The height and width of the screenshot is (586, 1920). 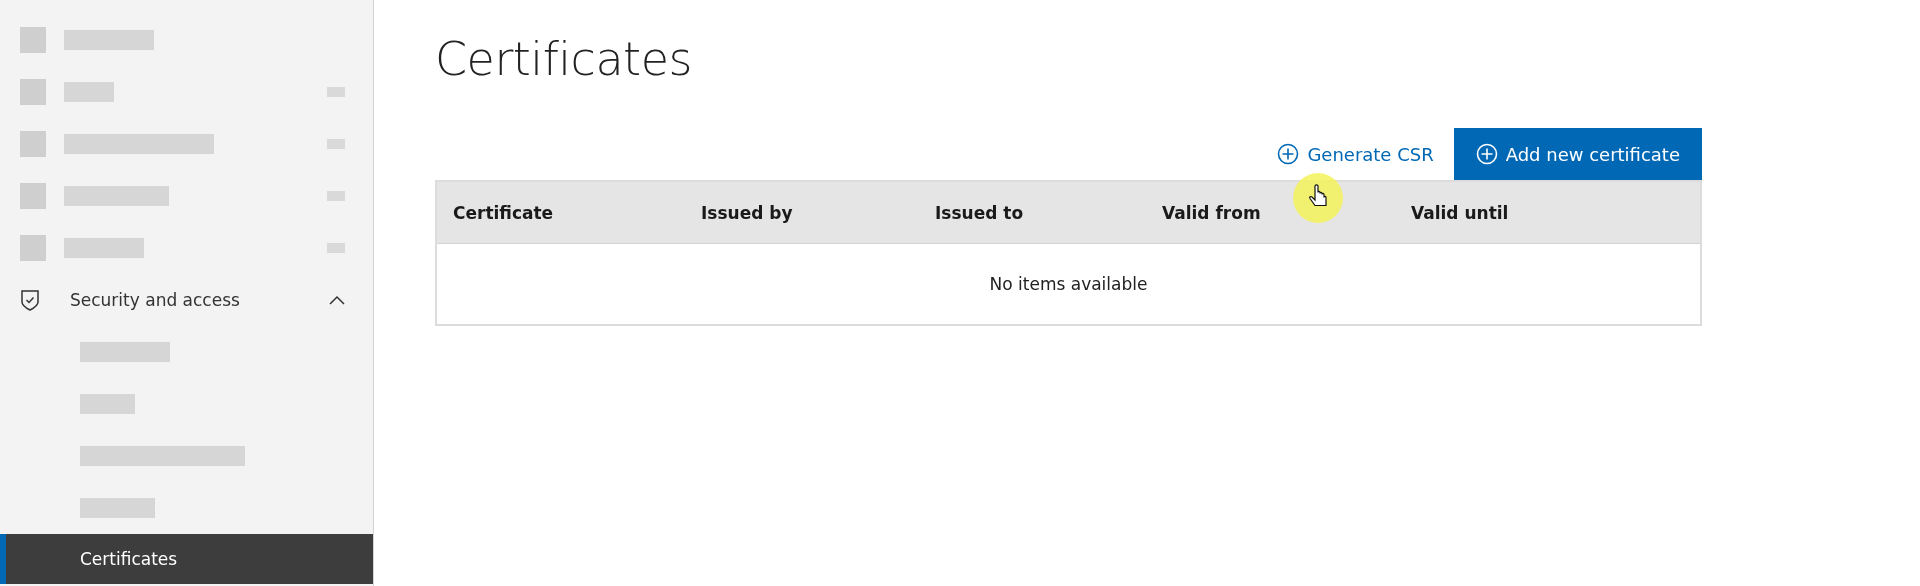 What do you see at coordinates (30, 300) in the screenshot?
I see `shield-icon` at bounding box center [30, 300].